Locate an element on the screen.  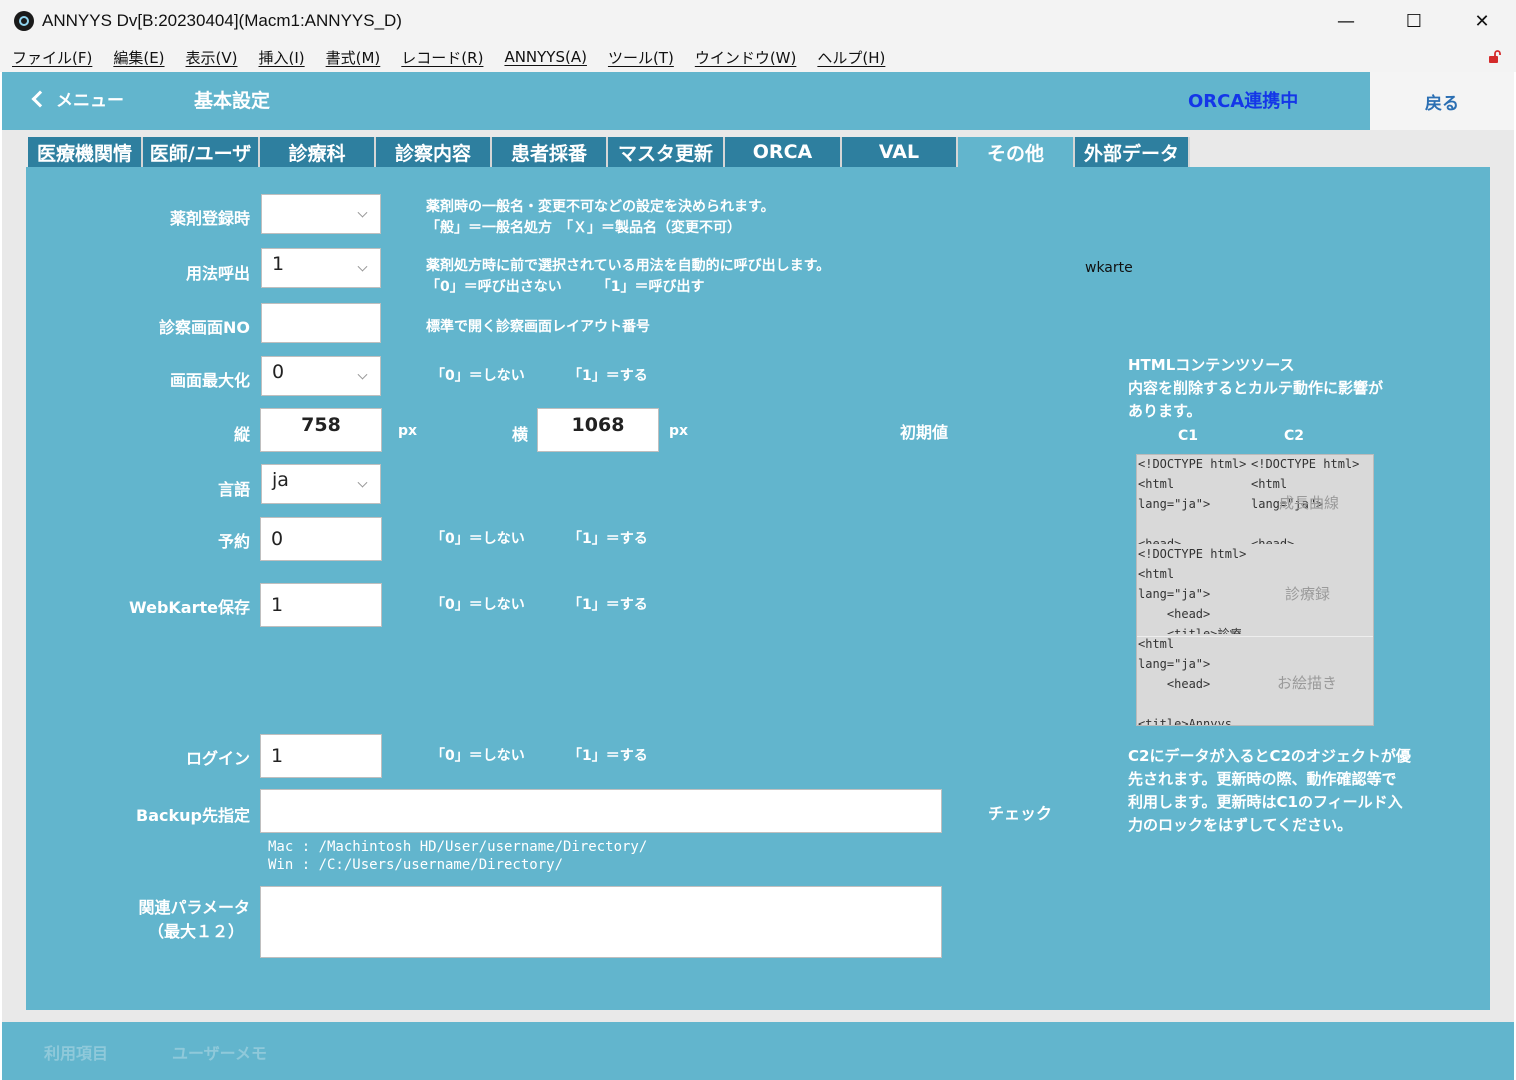
menu-annyys: ANNYYS(A) is located at coordinates (545, 57).